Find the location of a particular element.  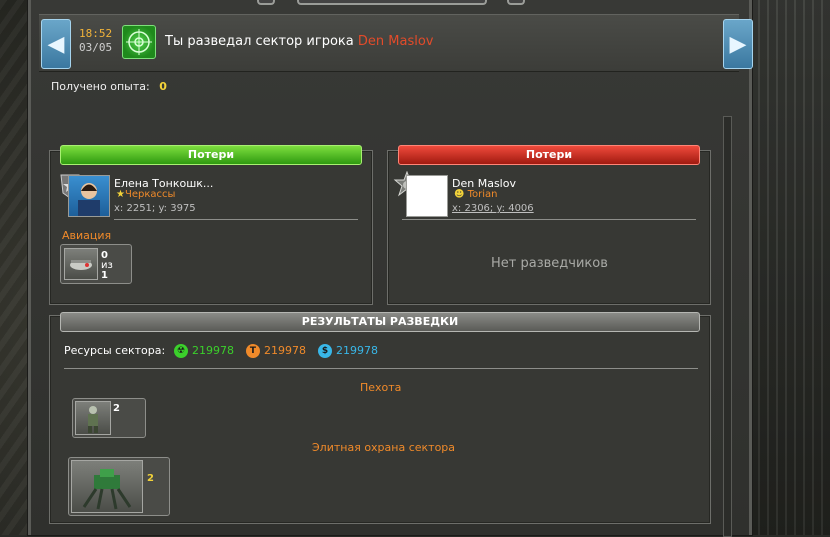

uranium-value: 219978 is located at coordinates (213, 350).